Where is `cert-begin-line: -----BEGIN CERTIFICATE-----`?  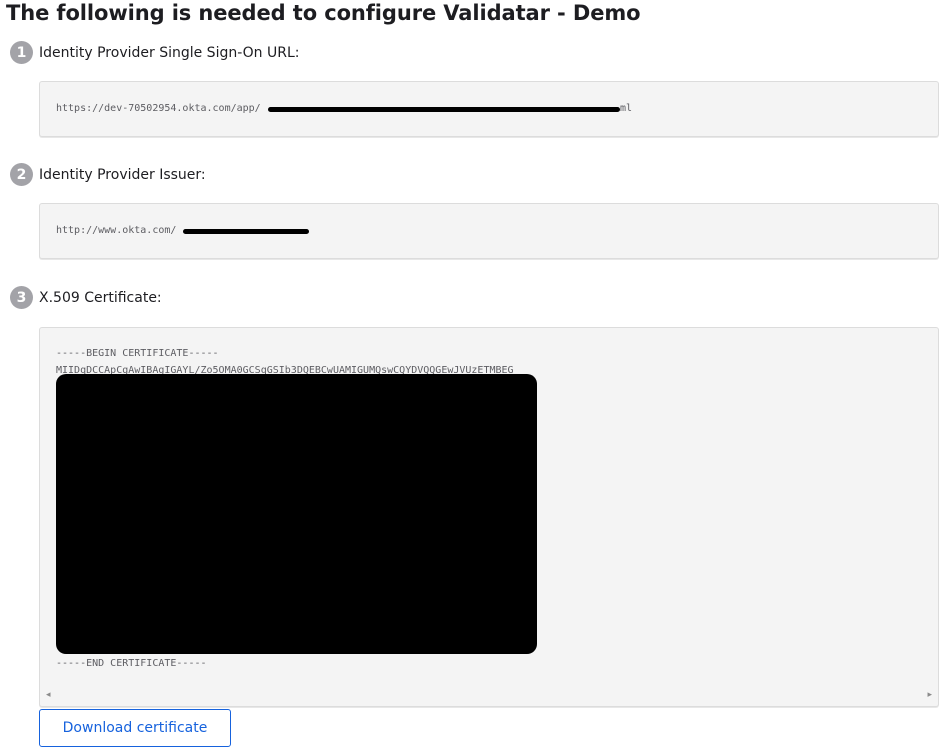
cert-begin-line: -----BEGIN CERTIFICATE----- is located at coordinates (137, 353).